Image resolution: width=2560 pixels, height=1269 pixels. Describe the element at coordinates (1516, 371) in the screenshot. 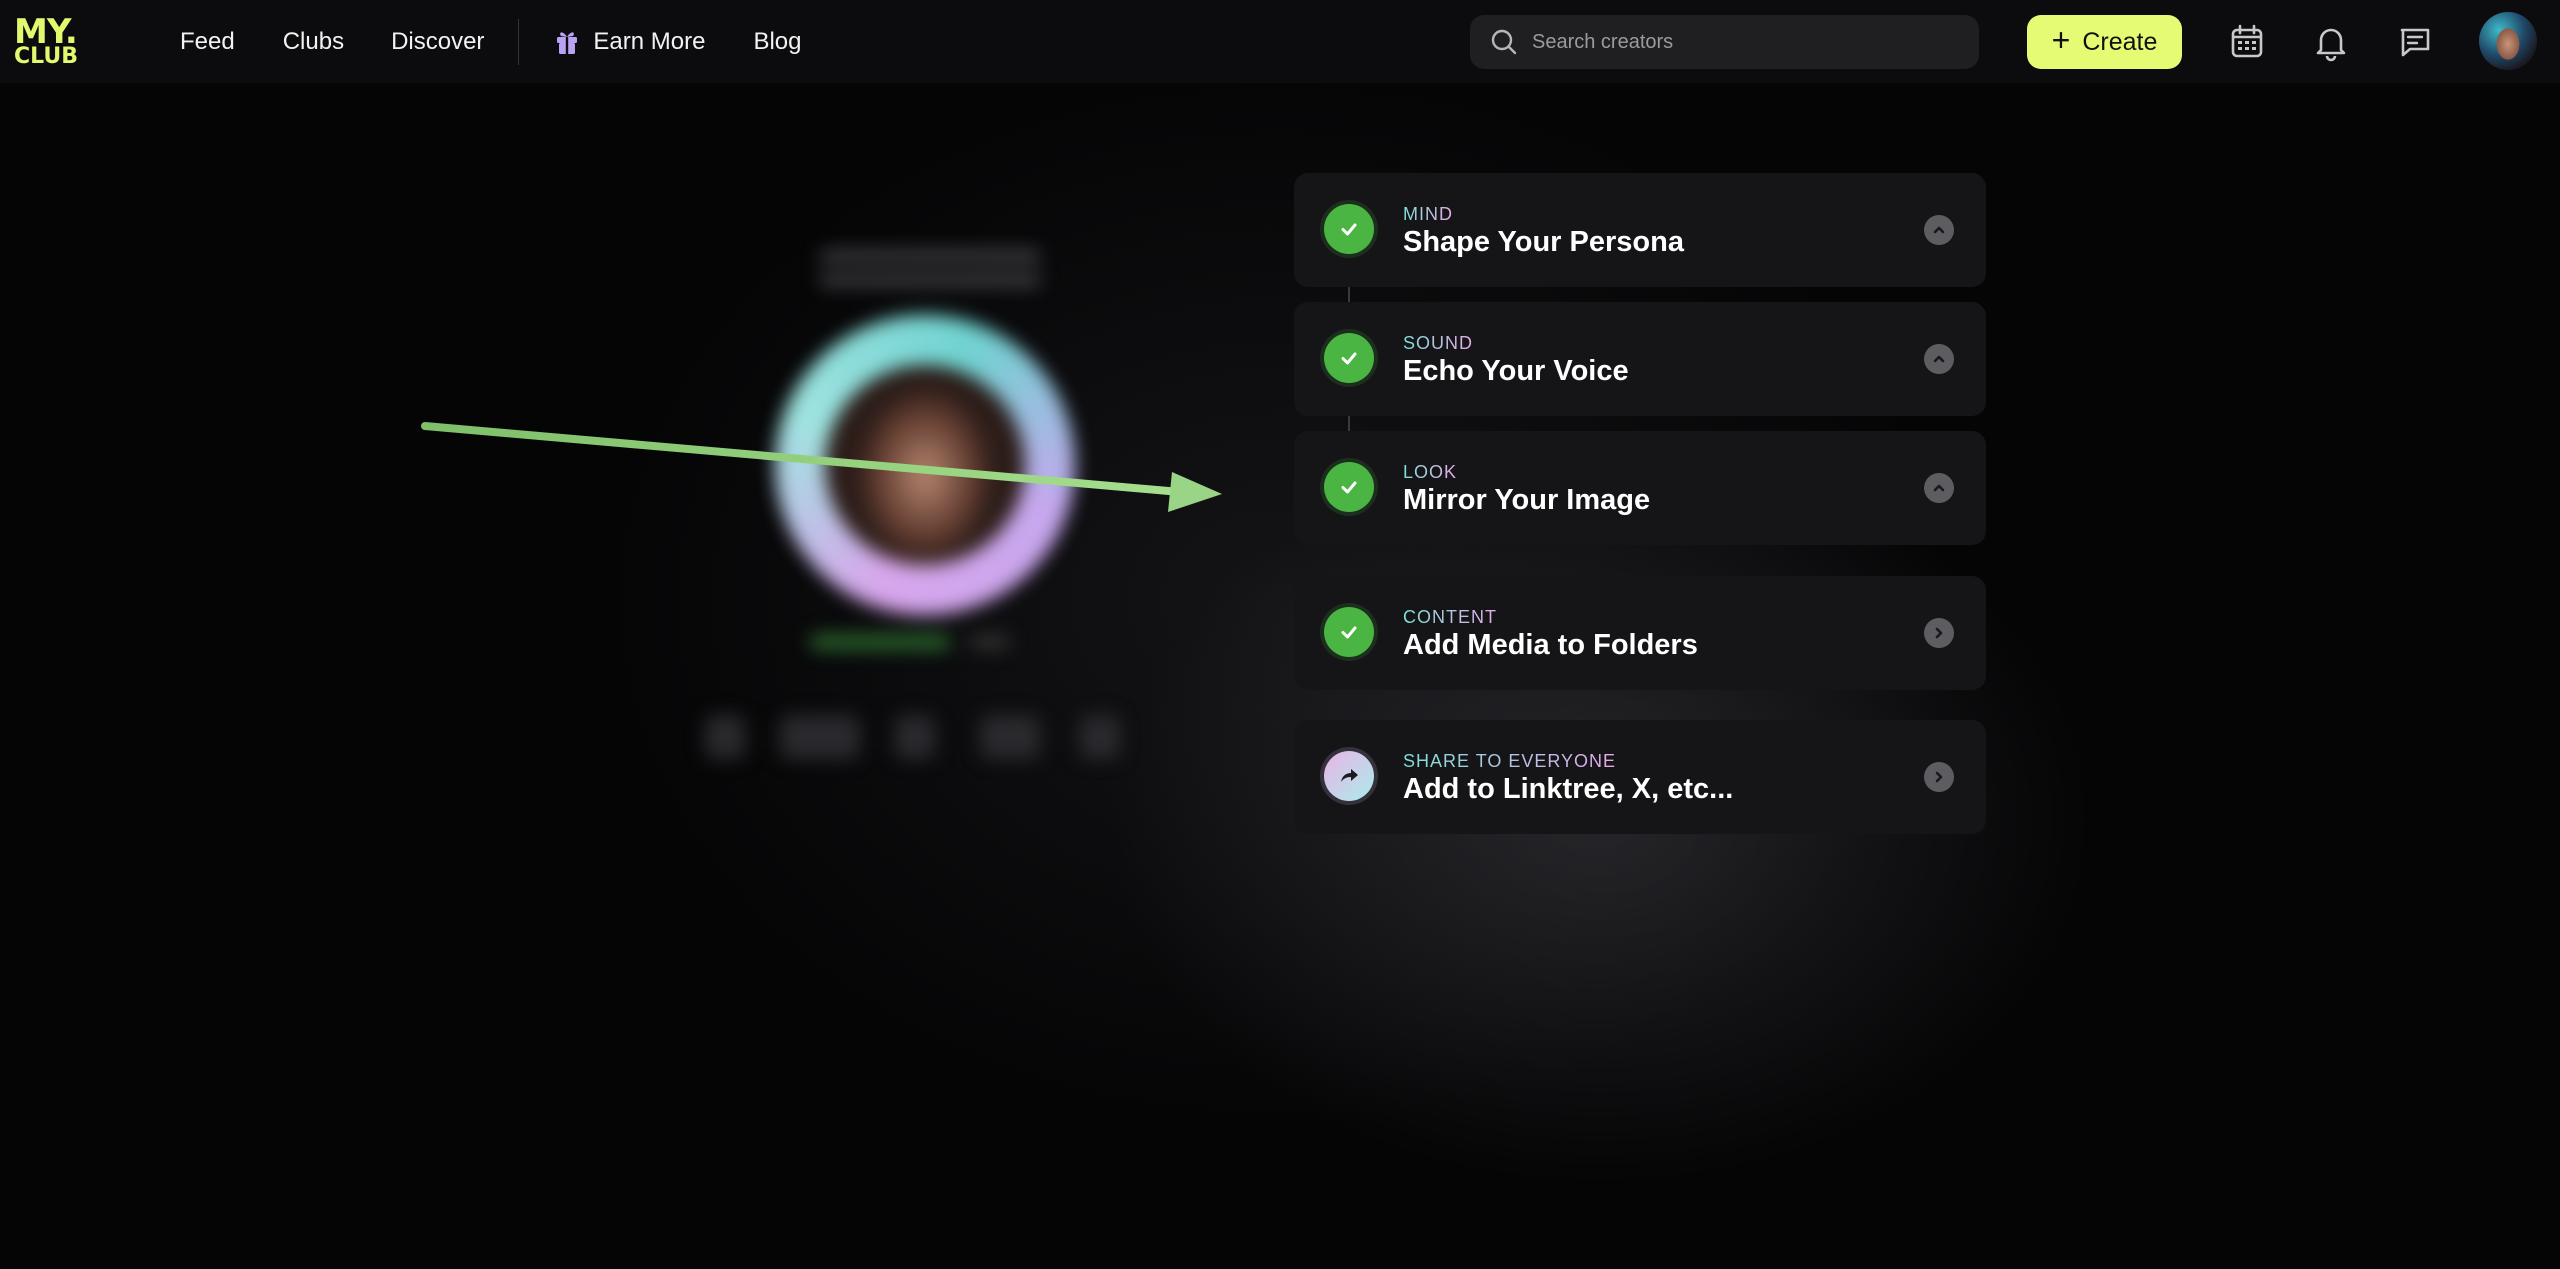

I see `step-title: Echo Your Voice` at that location.